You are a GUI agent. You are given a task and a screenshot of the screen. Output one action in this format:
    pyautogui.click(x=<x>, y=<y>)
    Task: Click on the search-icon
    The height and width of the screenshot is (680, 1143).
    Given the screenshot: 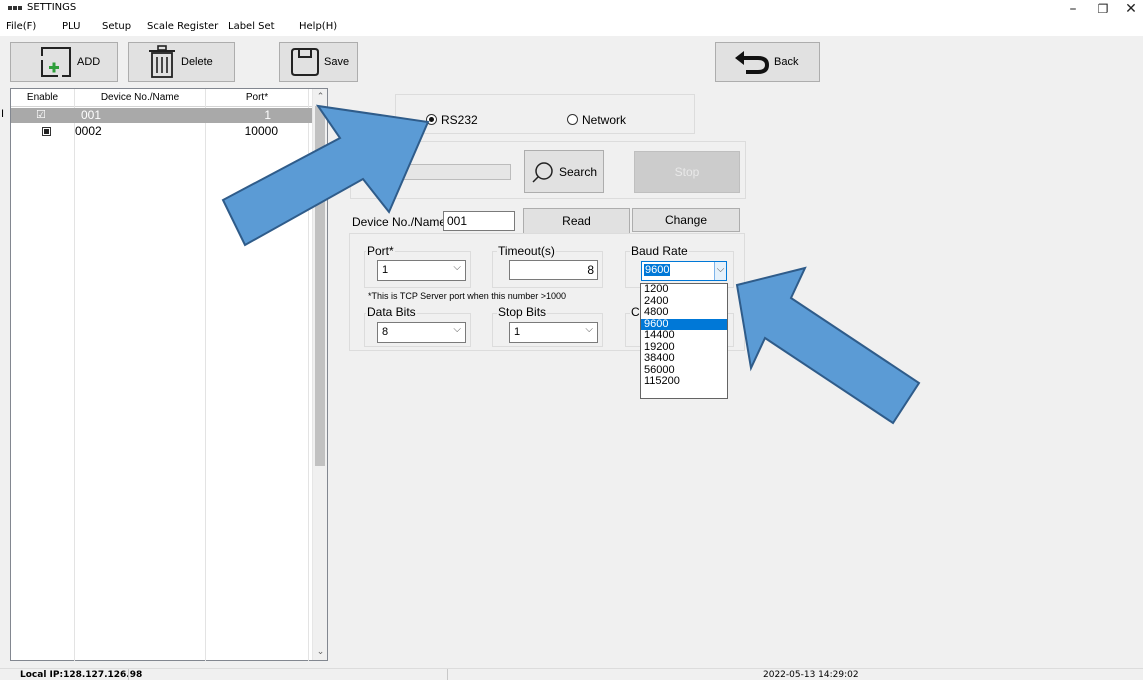 What is the action you would take?
    pyautogui.click(x=542, y=172)
    